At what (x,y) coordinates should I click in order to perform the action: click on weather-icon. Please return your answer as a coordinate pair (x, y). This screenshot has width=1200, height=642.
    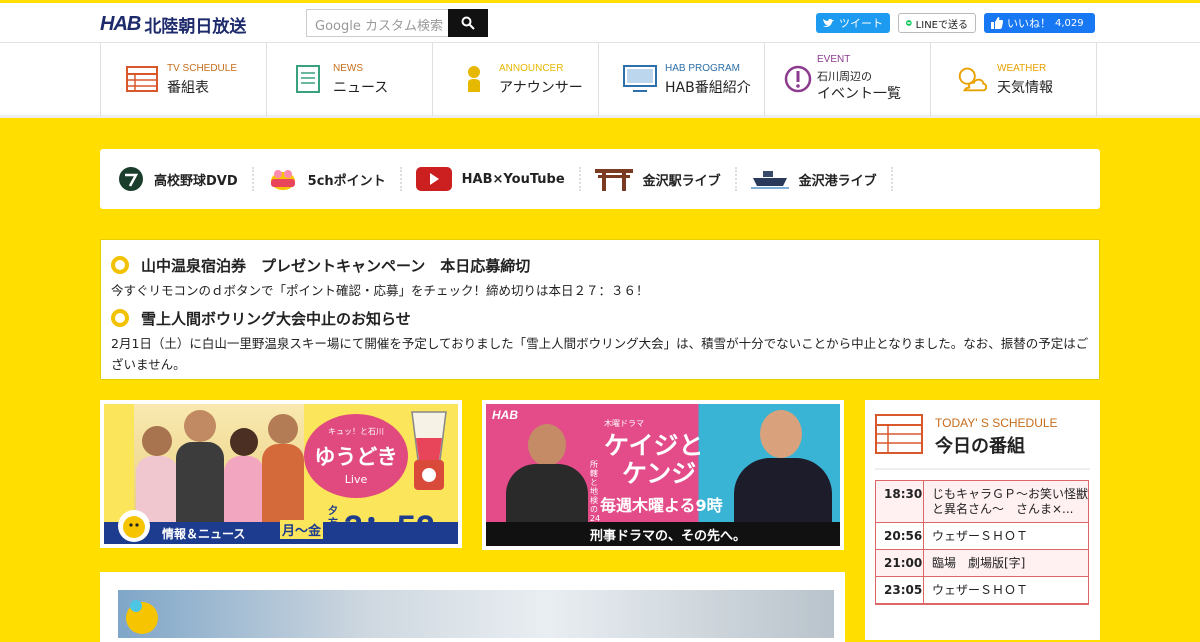
    Looking at the image, I should click on (972, 79).